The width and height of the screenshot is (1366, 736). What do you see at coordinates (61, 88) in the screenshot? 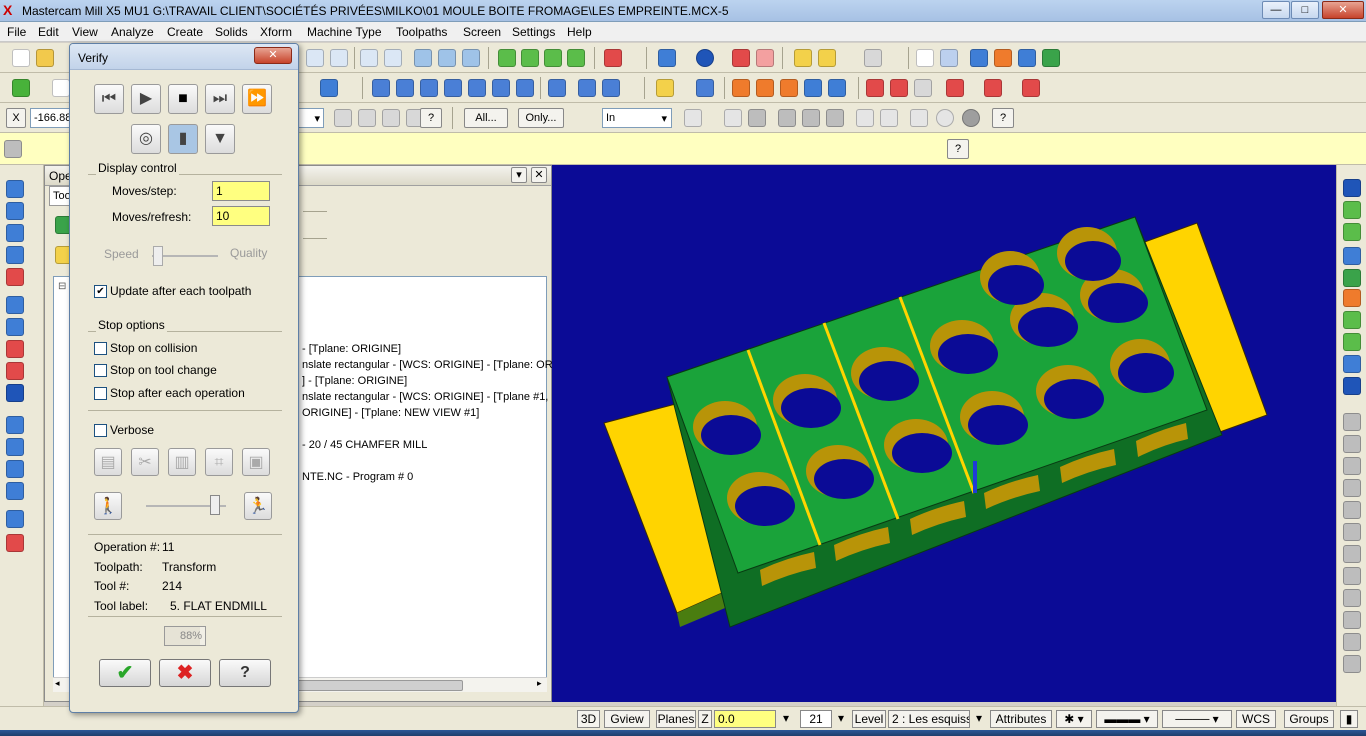
I see `line-icon` at bounding box center [61, 88].